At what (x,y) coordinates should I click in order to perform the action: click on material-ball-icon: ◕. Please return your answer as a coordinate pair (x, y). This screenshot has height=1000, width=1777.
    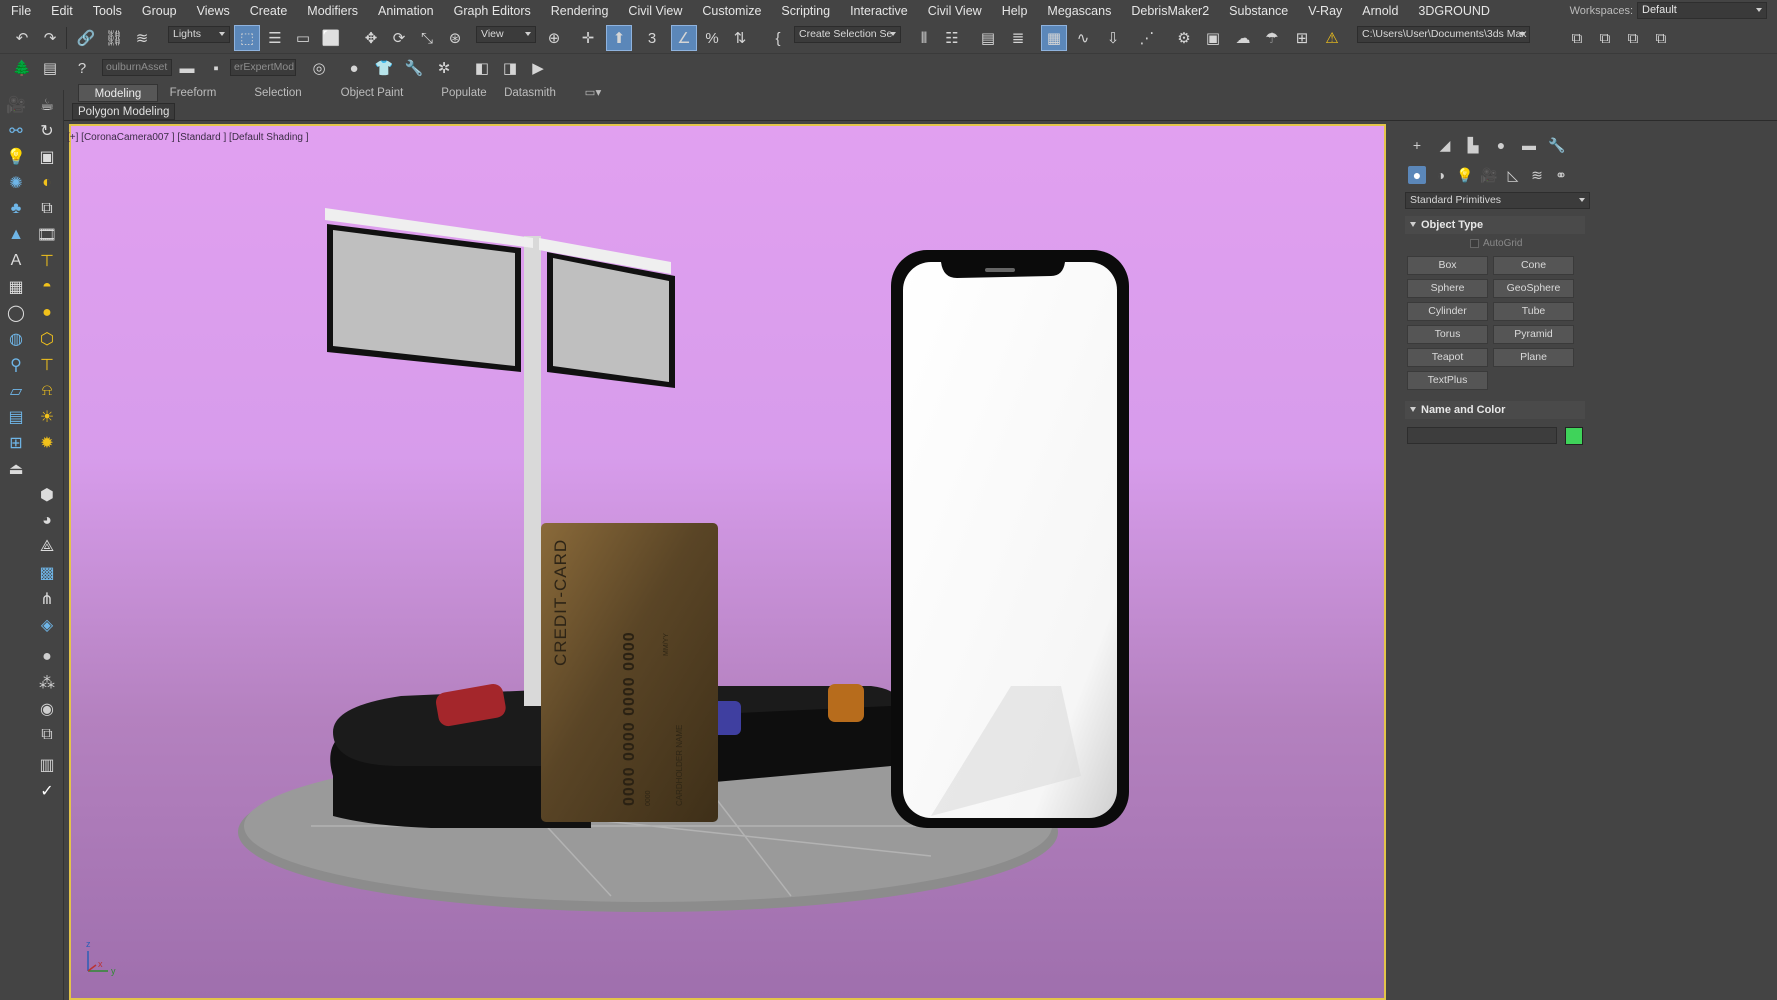
    Looking at the image, I should click on (47, 521).